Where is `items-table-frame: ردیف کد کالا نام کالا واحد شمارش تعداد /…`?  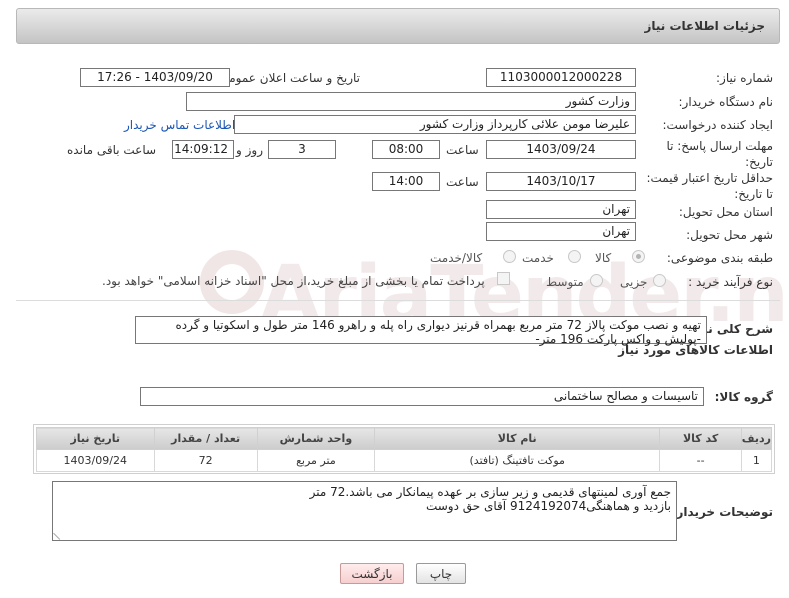
items-table-frame: ردیف کد کالا نام کالا واحد شمارش تعداد /… is located at coordinates (404, 449).